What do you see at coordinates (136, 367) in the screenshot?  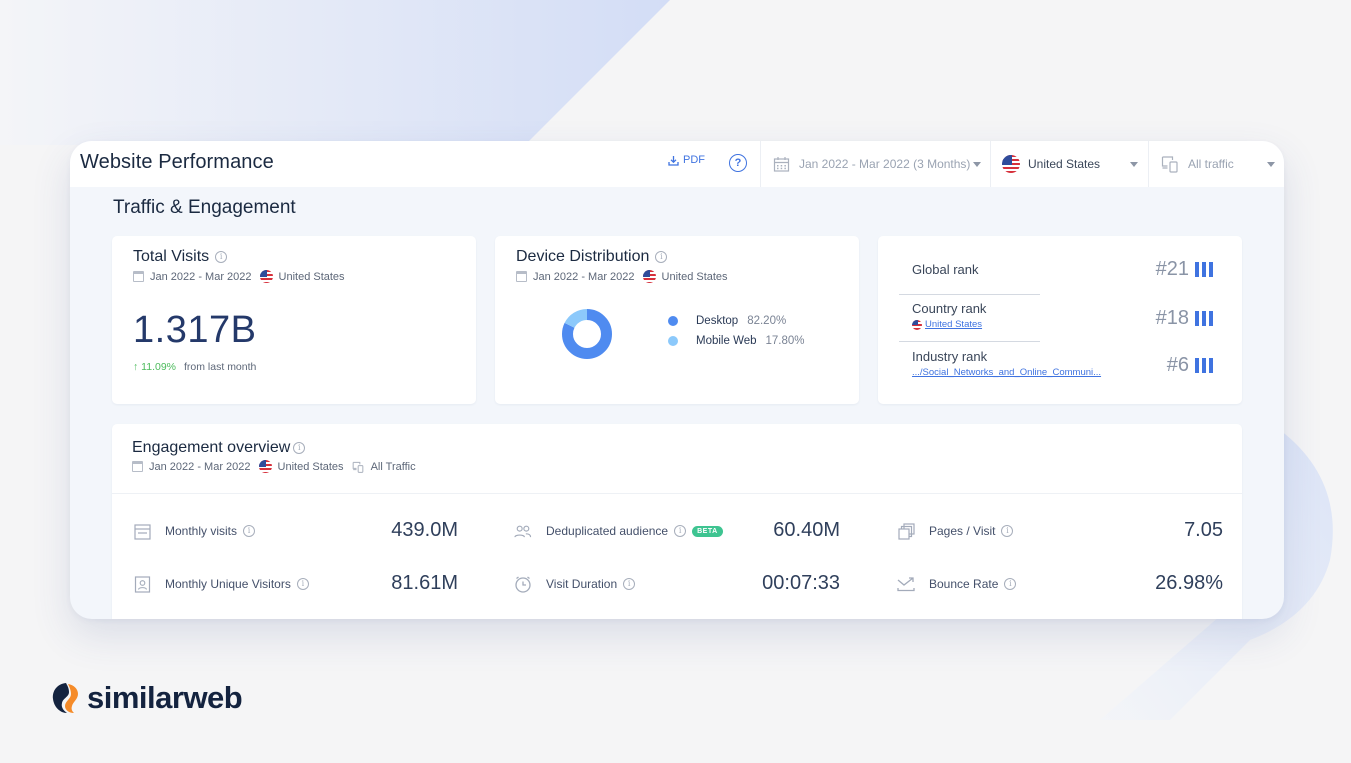 I see `arrow-up-icon: ↑` at bounding box center [136, 367].